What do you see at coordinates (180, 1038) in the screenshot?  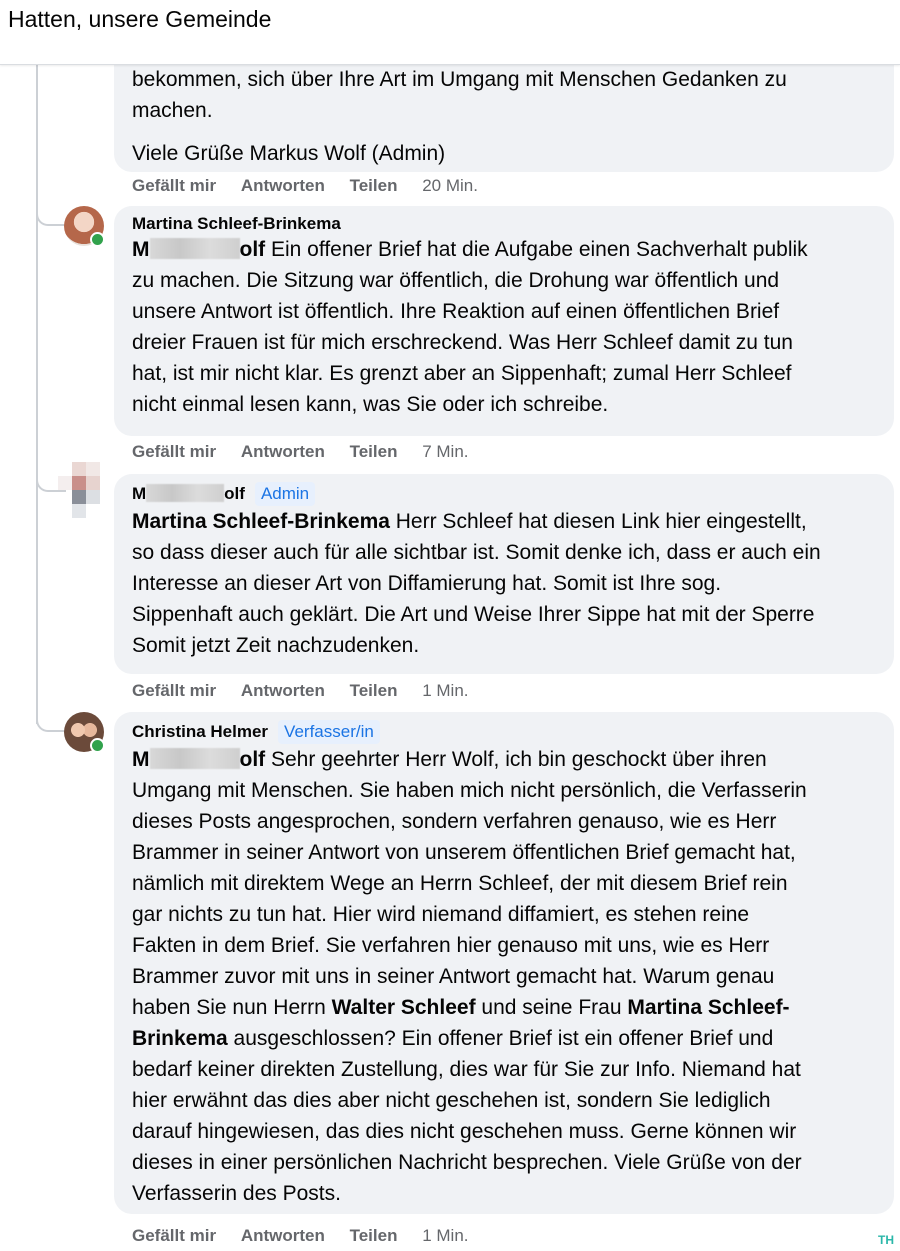 I see `mention-link: Brinkema` at bounding box center [180, 1038].